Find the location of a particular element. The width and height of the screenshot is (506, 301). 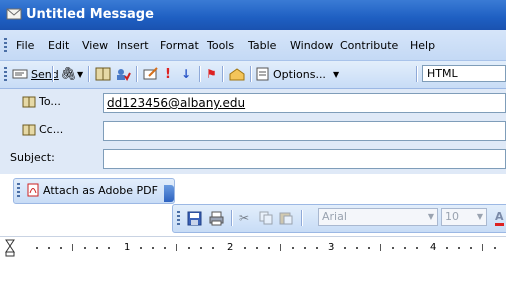

attach-file-button: 🖇 is located at coordinates (68, 74).